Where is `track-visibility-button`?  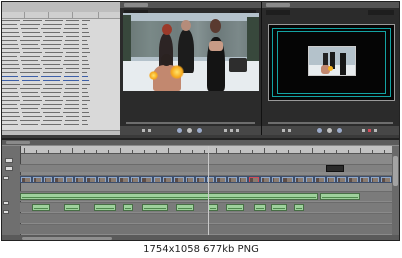
track-visibility-button is located at coordinates (9, 168).